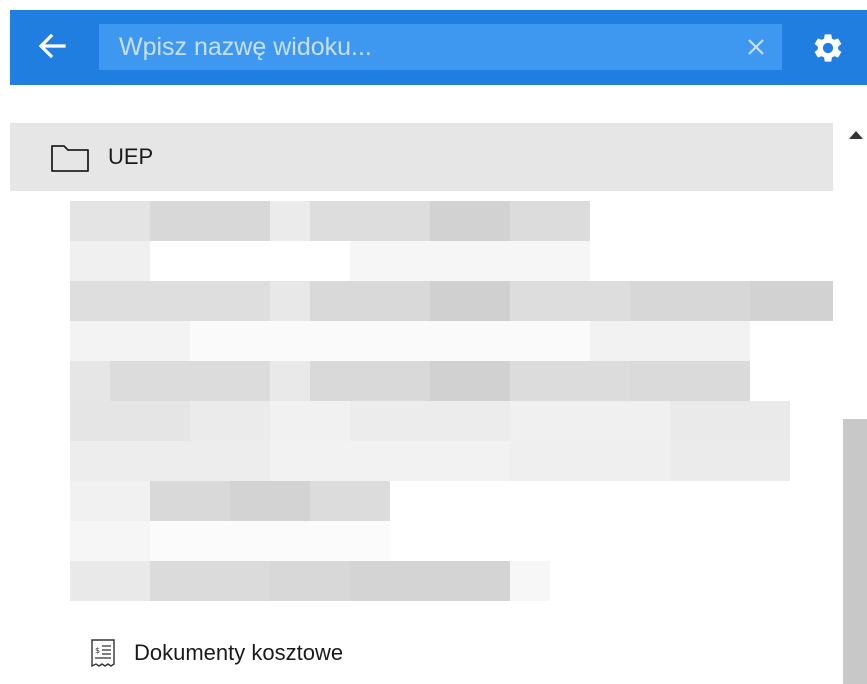 Image resolution: width=867 pixels, height=684 pixels. What do you see at coordinates (855, 403) in the screenshot?
I see `vertical-scrollbar` at bounding box center [855, 403].